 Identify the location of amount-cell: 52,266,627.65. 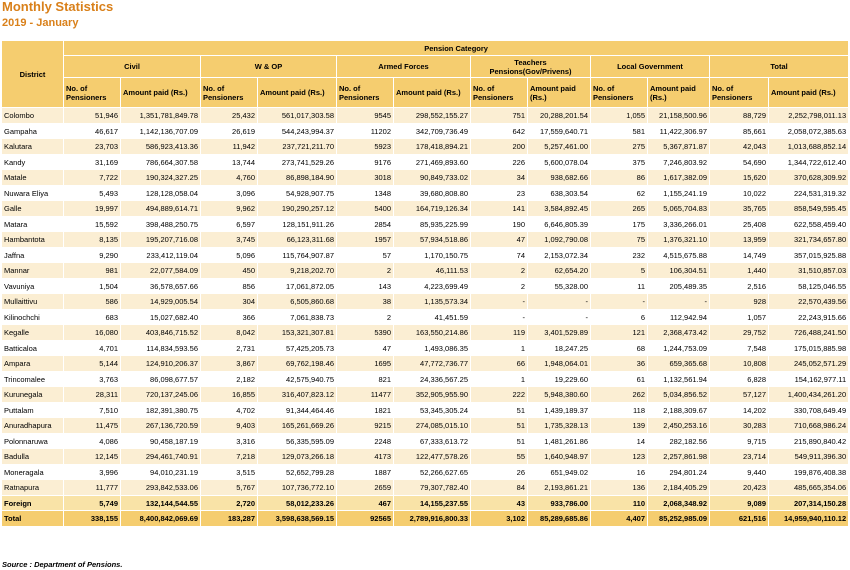
(432, 471).